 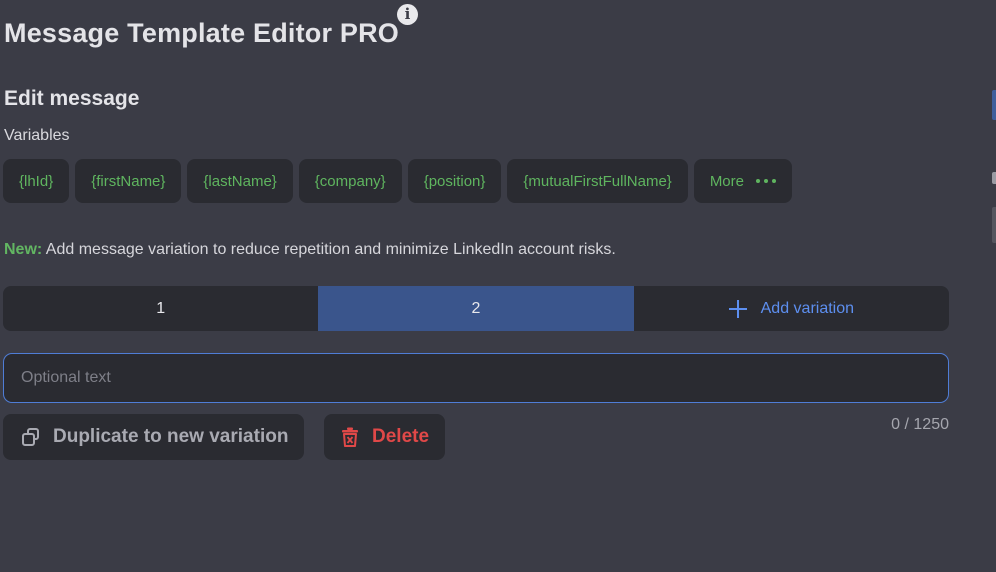 I want to click on duplicate-variation-button: Duplicate to new variation, so click(x=154, y=437).